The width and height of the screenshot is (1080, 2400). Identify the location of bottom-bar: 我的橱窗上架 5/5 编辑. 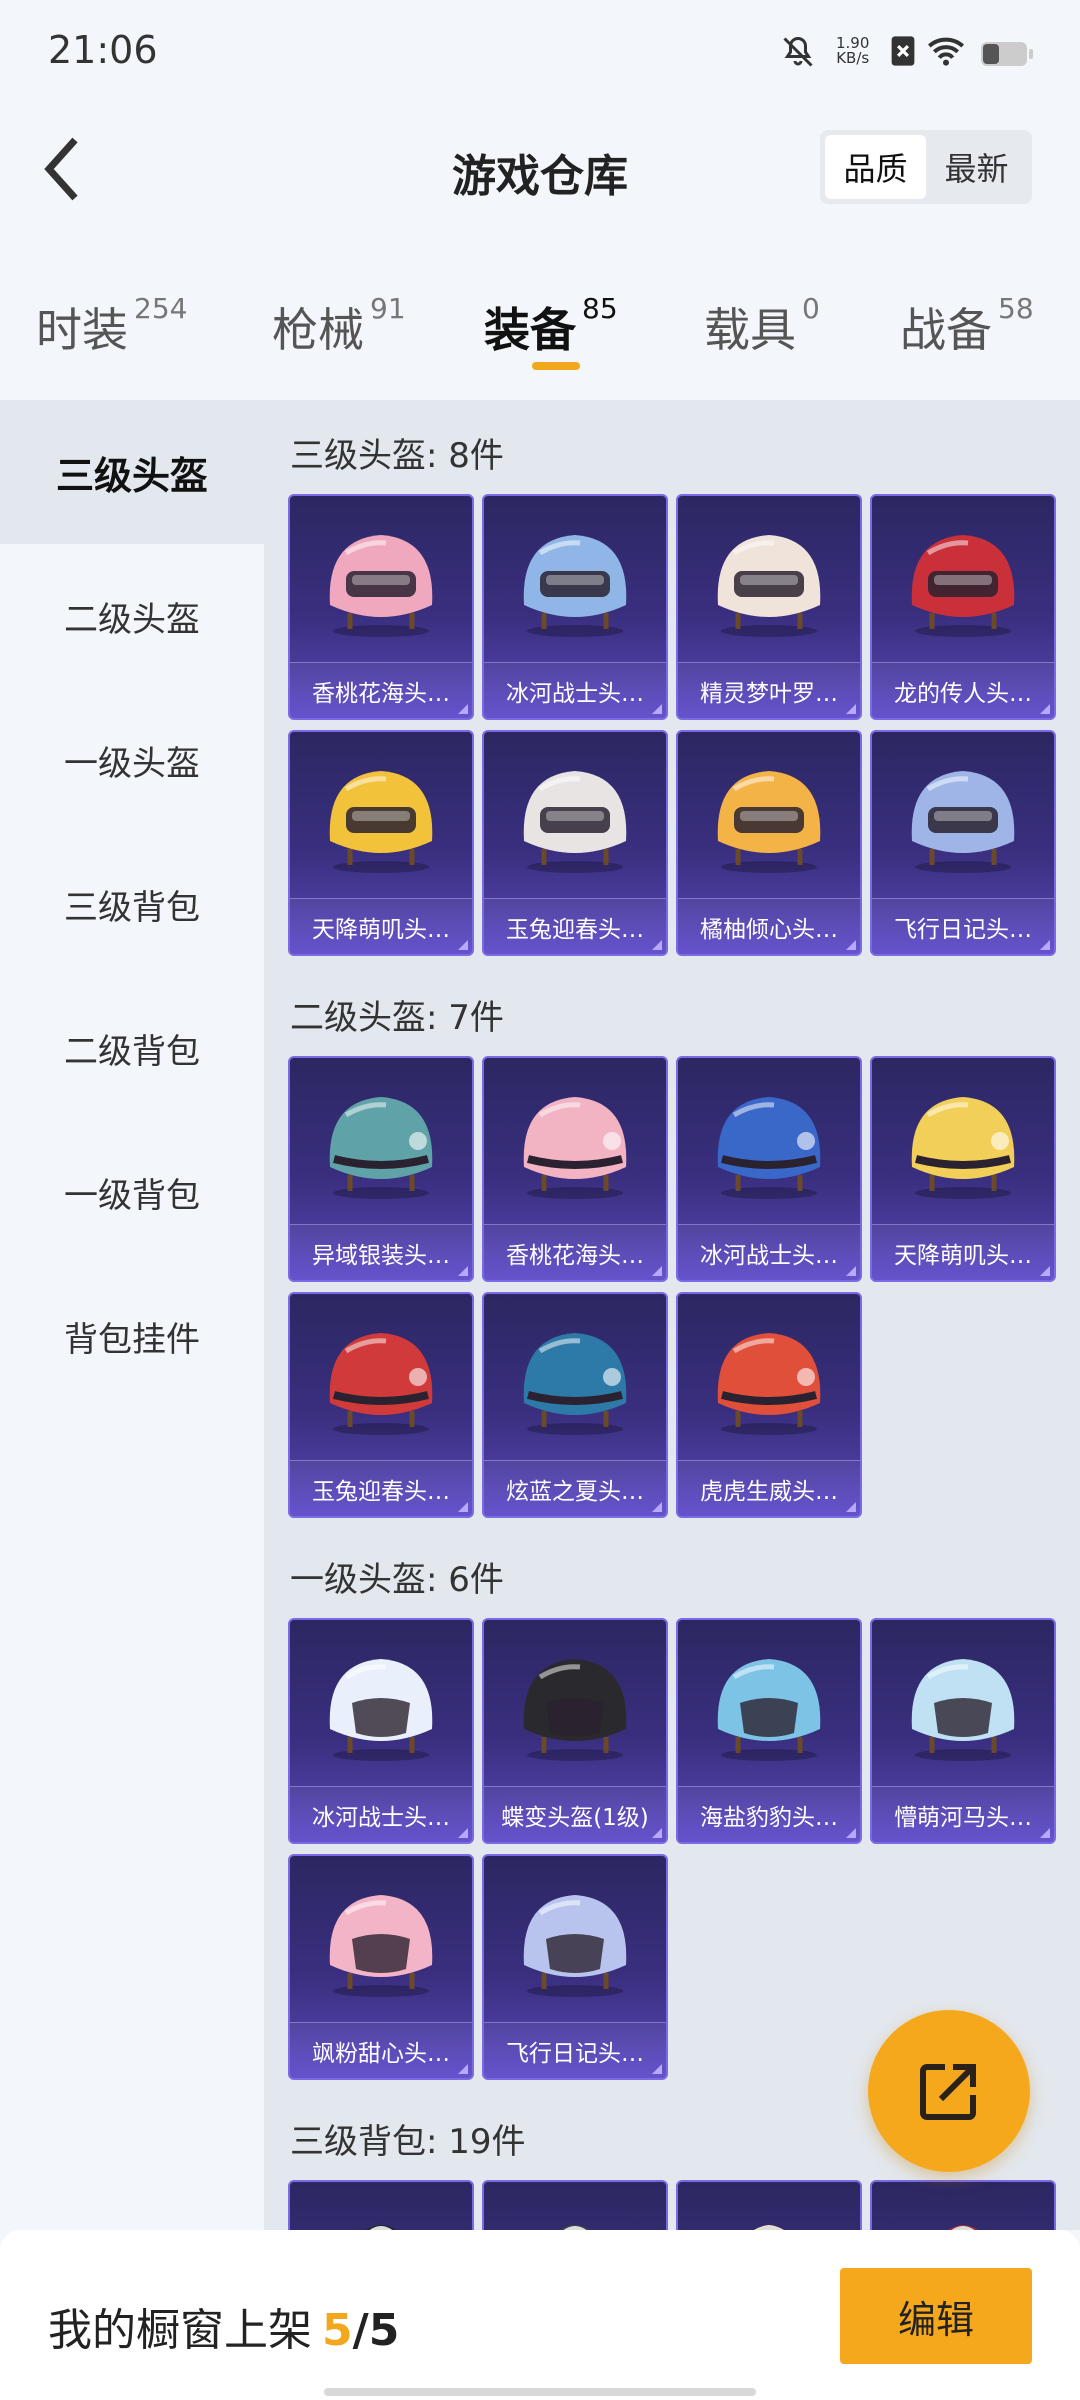
(540, 2315).